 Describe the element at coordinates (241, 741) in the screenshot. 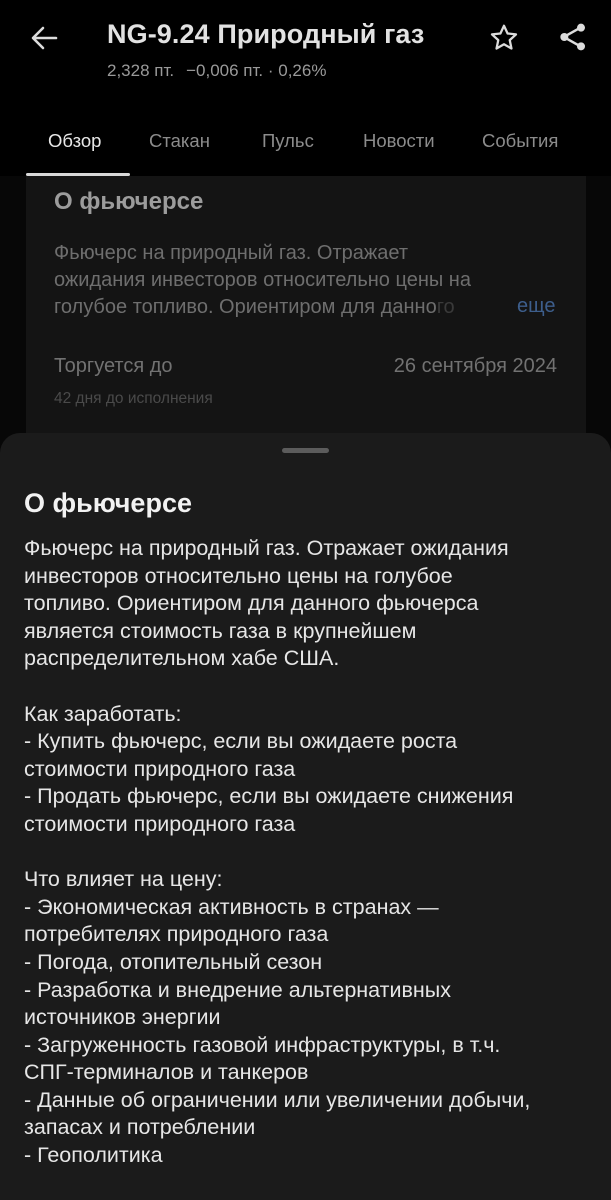

I see `description-line: - Купить фьючерс, если вы ожидаете роста` at that location.